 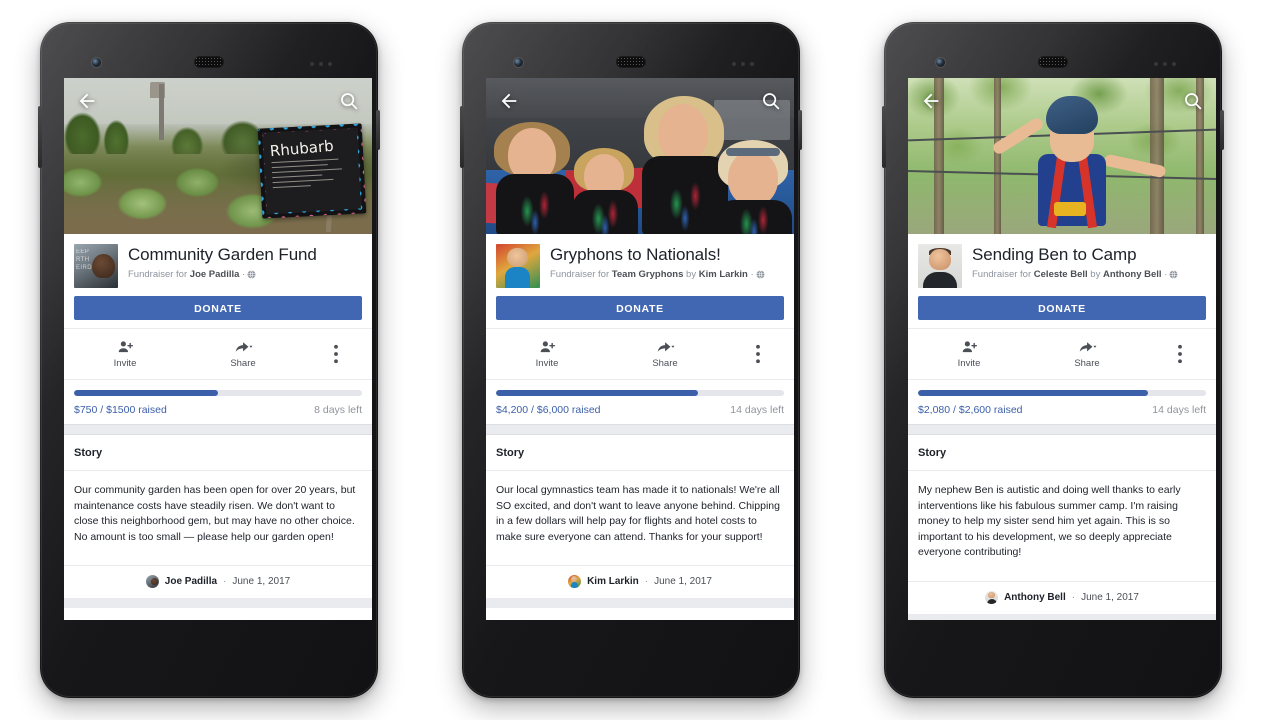 What do you see at coordinates (518, 266) in the screenshot?
I see `kim-larkin-avatar` at bounding box center [518, 266].